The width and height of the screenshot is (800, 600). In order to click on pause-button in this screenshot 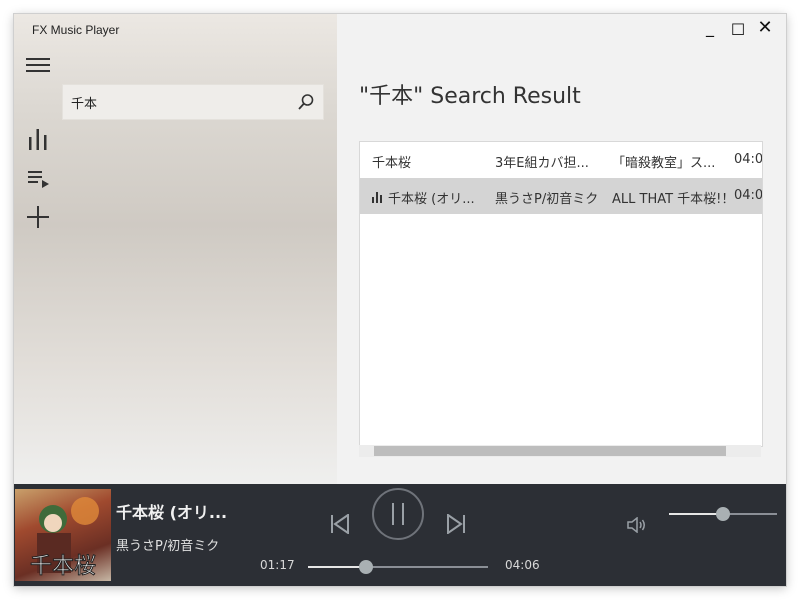, I will do `click(398, 514)`.